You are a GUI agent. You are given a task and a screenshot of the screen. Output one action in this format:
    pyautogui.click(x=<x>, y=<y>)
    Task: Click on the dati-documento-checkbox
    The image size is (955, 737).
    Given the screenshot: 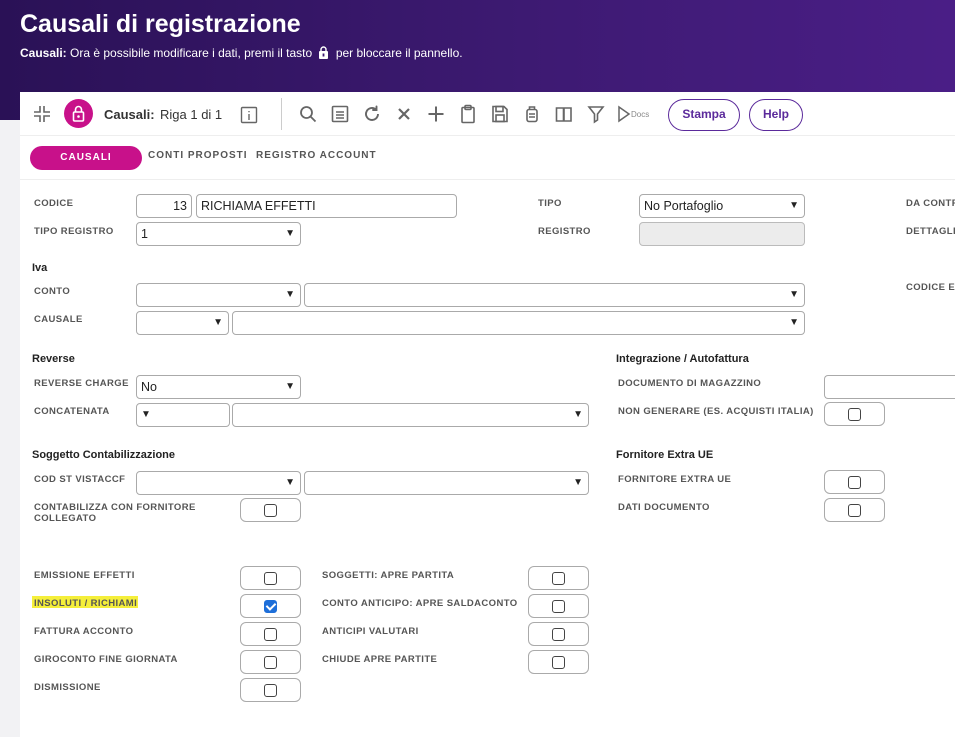 What is the action you would take?
    pyautogui.click(x=854, y=510)
    